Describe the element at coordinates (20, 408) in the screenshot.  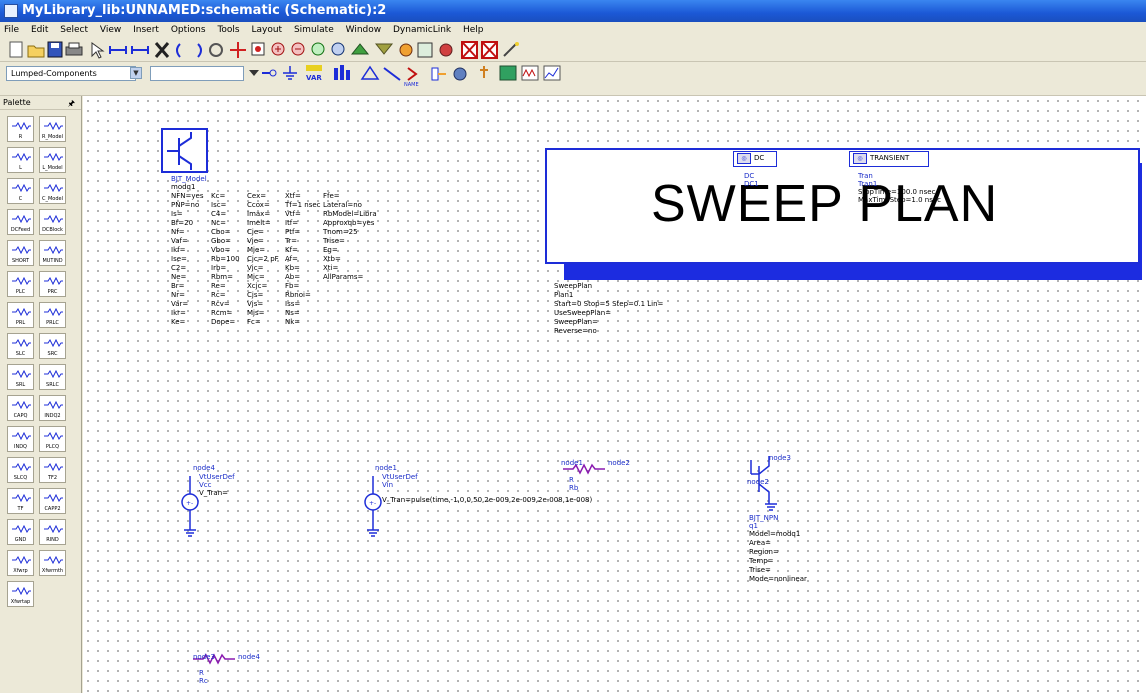
I see `palette-item-capq: CAPQ` at that location.